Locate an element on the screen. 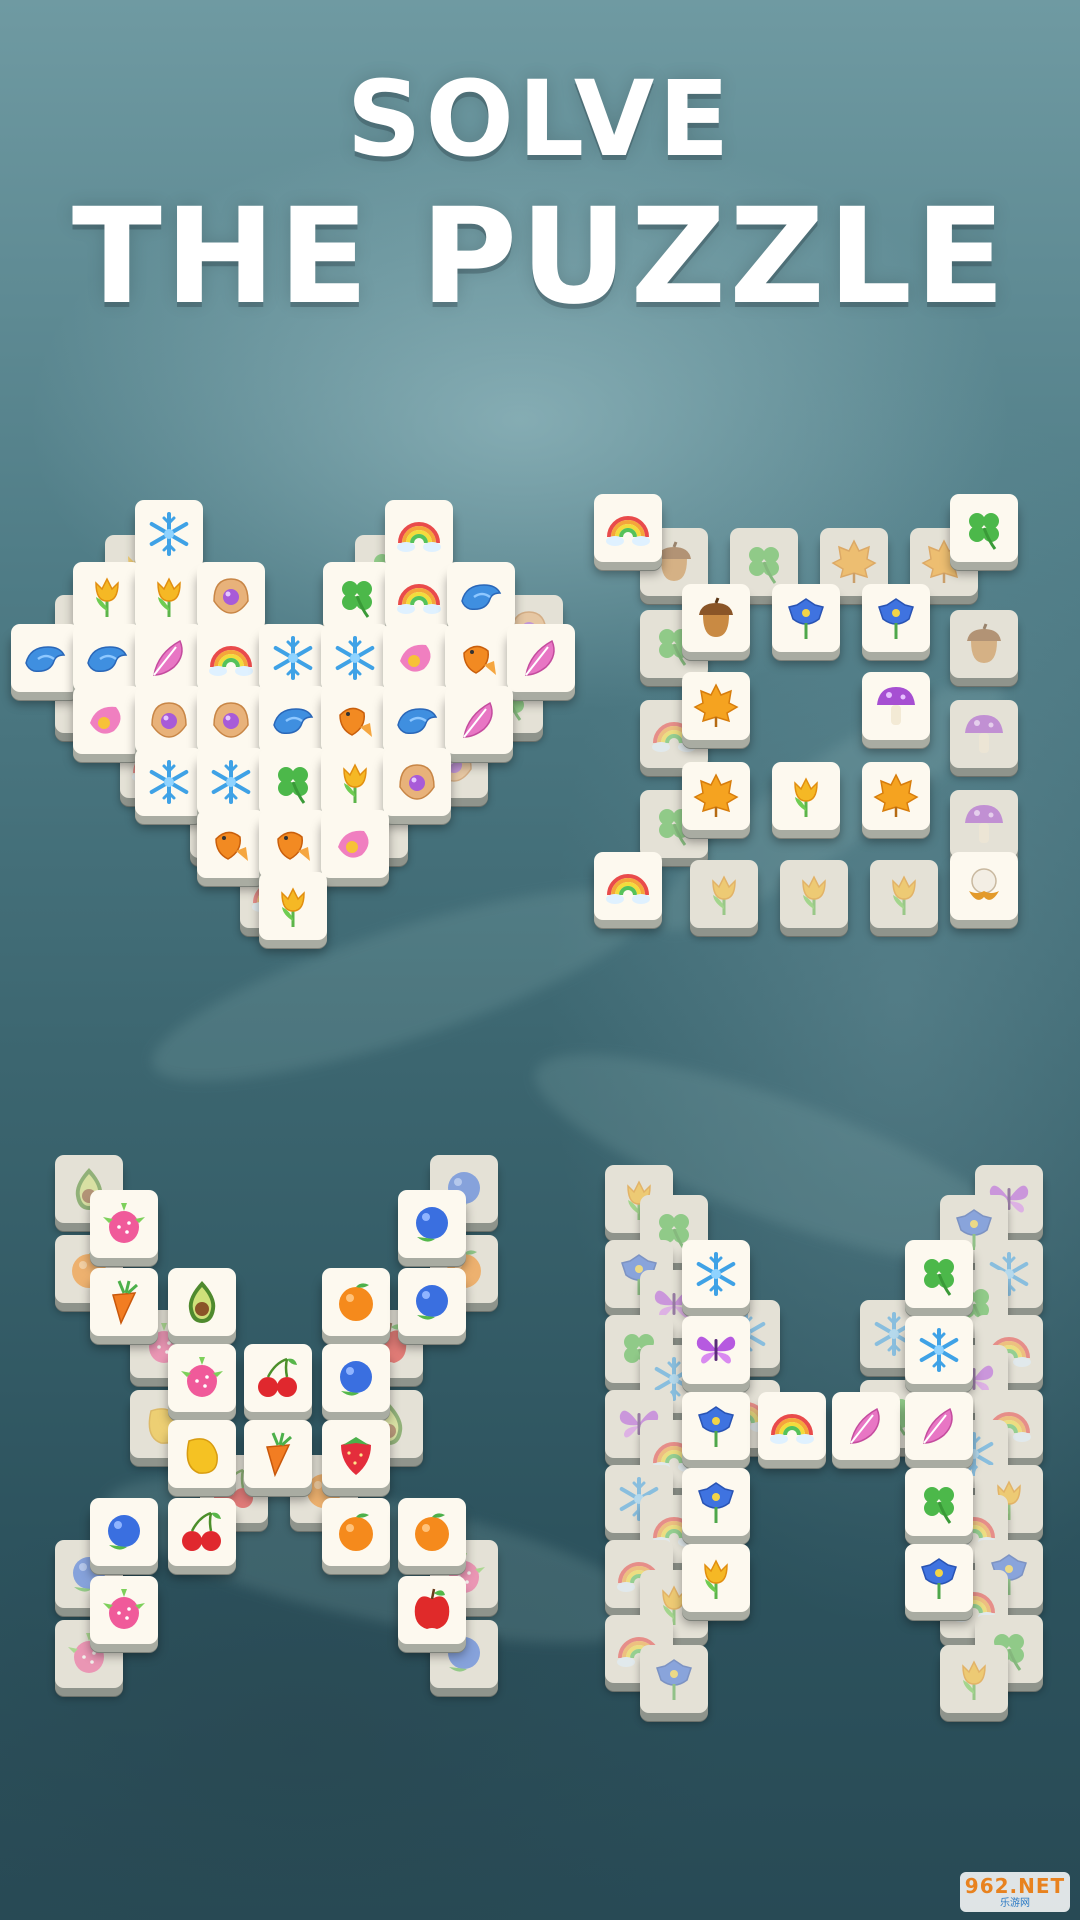  maple-leaf-icon is located at coordinates (896, 796).